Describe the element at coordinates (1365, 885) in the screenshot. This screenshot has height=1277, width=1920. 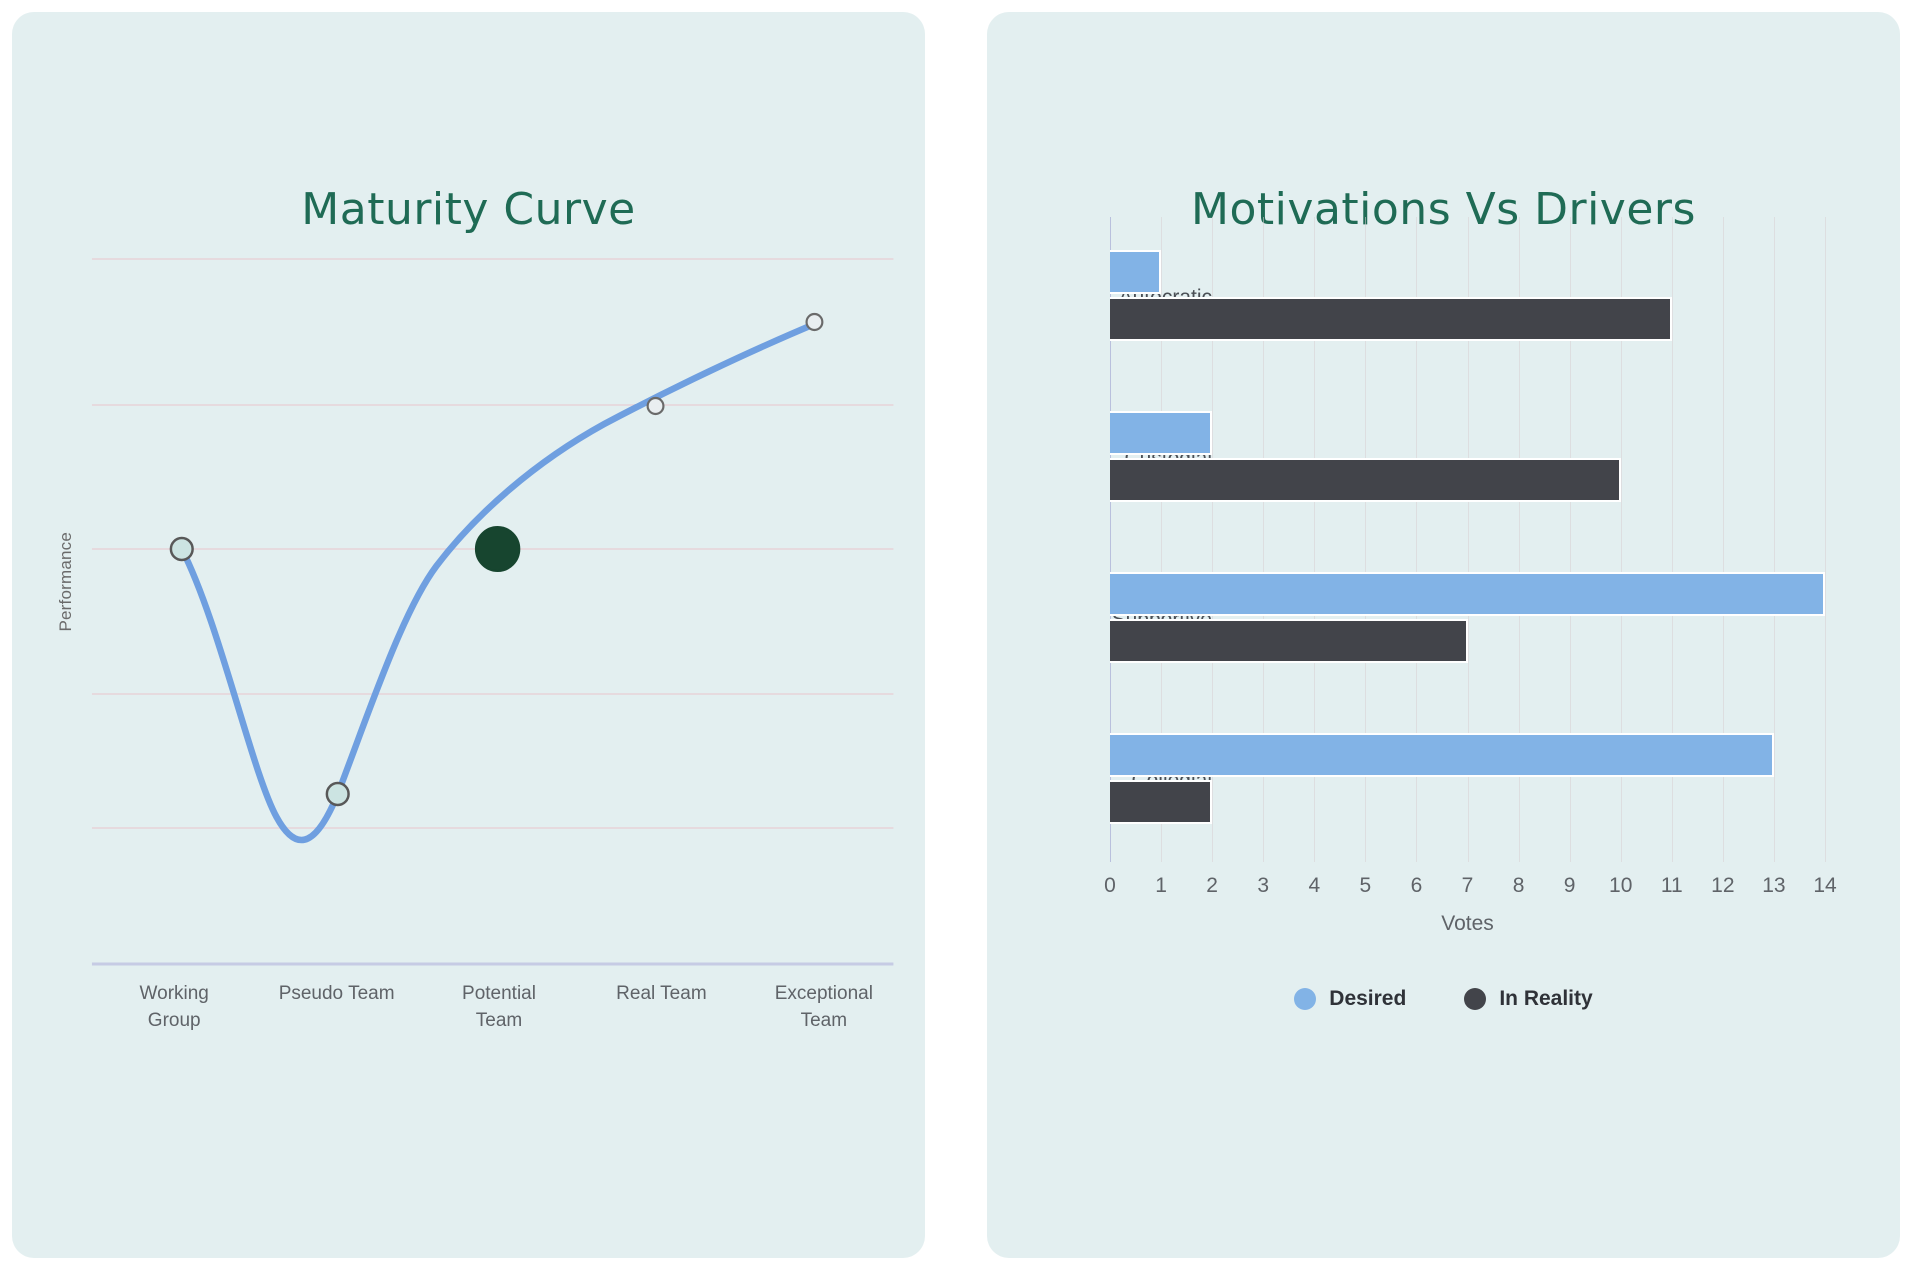
I see `x-tick-5: 5` at that location.